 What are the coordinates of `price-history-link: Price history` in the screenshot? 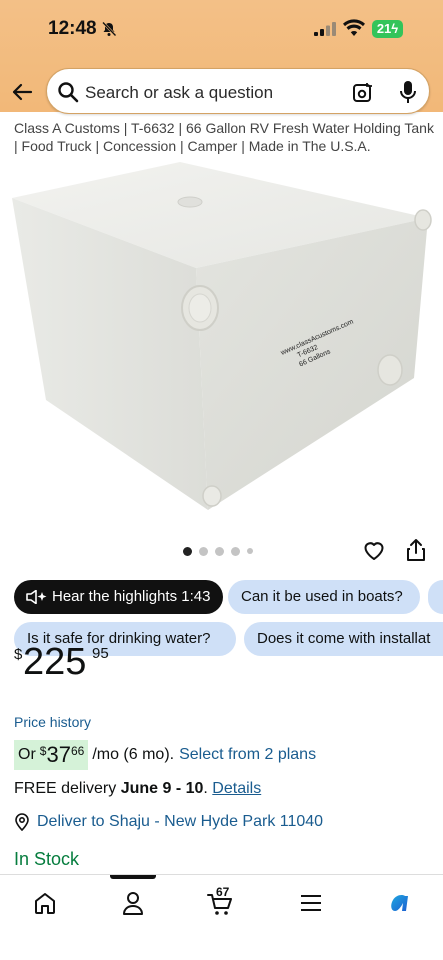 It's located at (52, 722).